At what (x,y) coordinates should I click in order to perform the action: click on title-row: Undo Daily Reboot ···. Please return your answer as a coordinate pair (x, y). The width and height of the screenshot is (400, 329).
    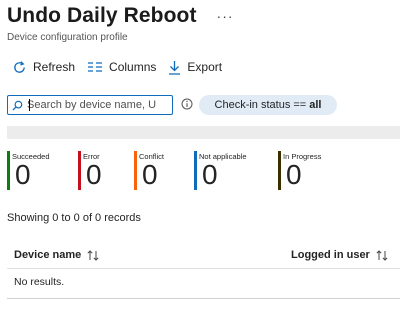
    Looking at the image, I should click on (120, 16).